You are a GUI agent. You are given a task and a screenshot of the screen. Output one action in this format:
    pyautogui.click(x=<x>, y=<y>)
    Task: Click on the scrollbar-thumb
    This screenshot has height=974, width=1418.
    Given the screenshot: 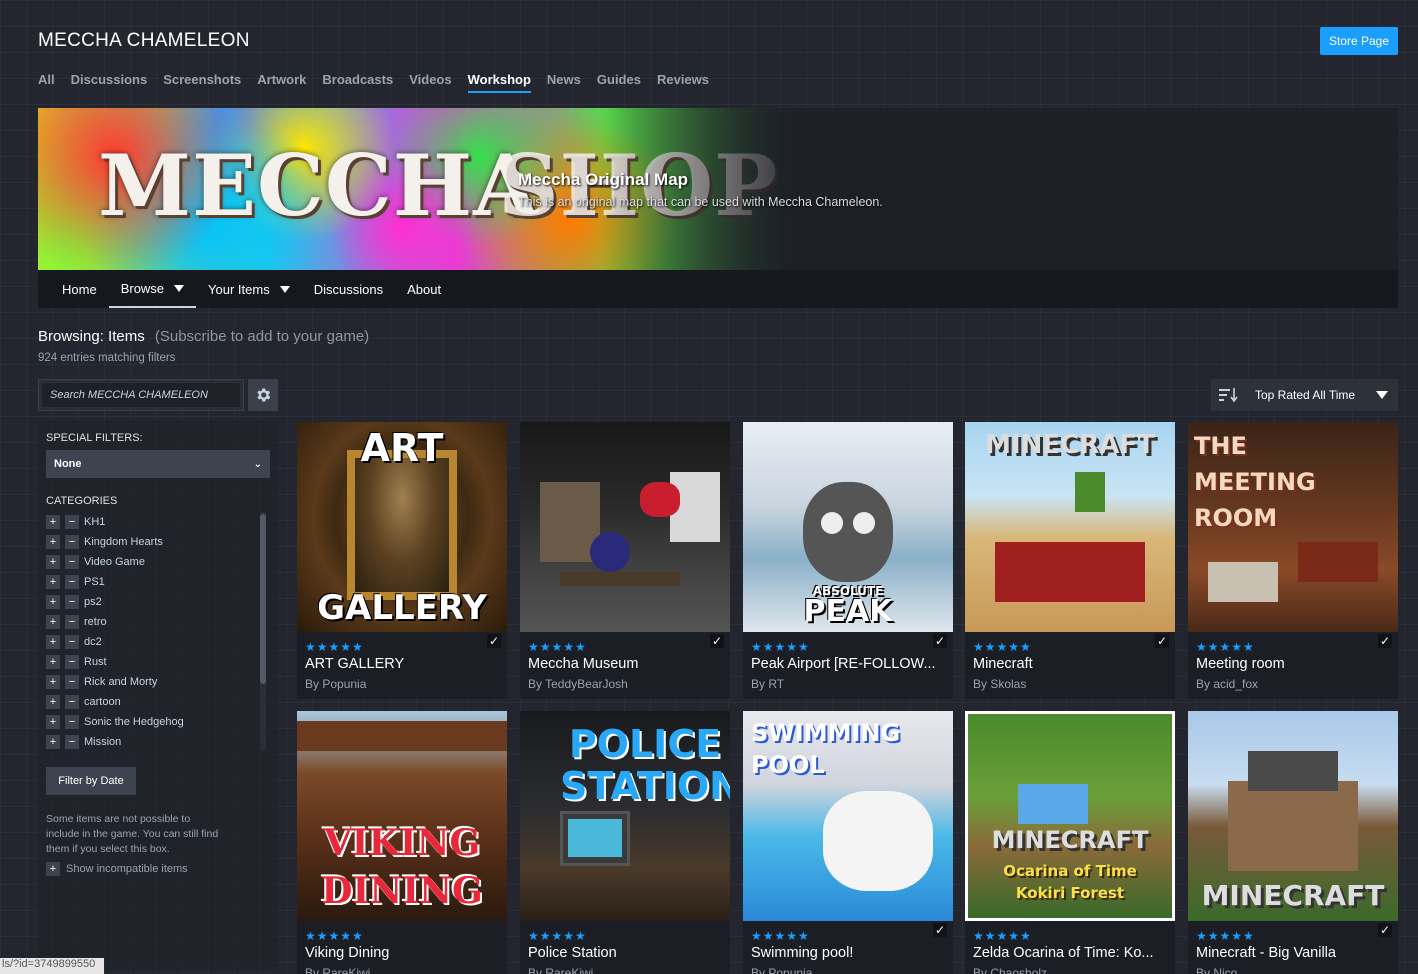 What is the action you would take?
    pyautogui.click(x=263, y=599)
    